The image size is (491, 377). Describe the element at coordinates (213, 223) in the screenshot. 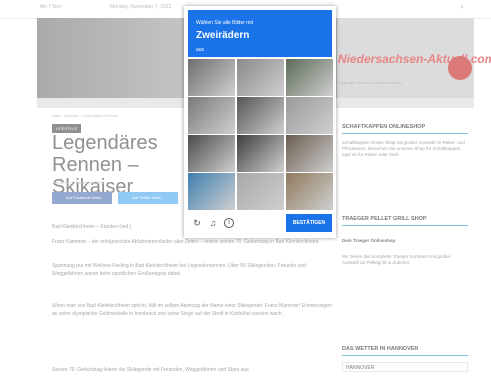

I see `audio-challenge-icon: ♫` at that location.